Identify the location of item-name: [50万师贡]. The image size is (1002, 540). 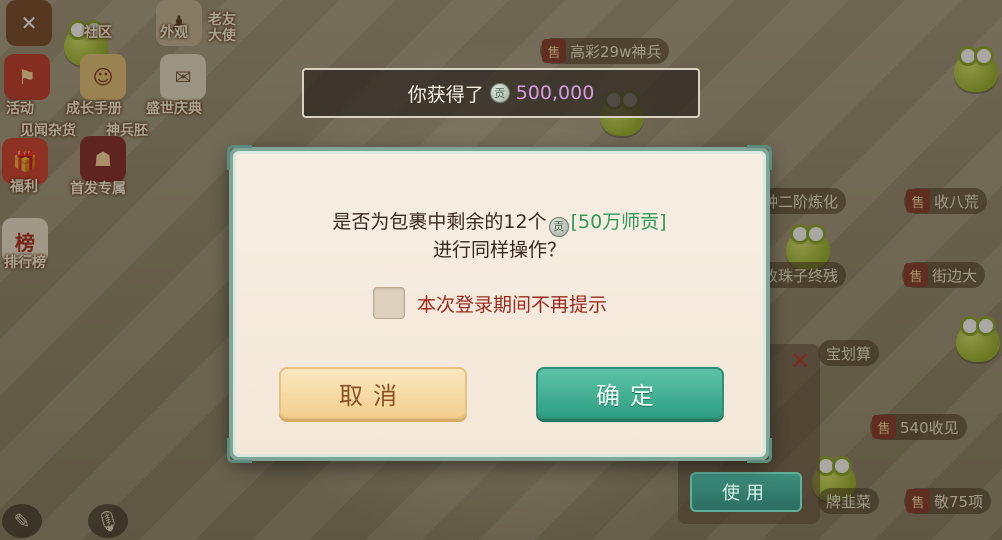
(618, 222).